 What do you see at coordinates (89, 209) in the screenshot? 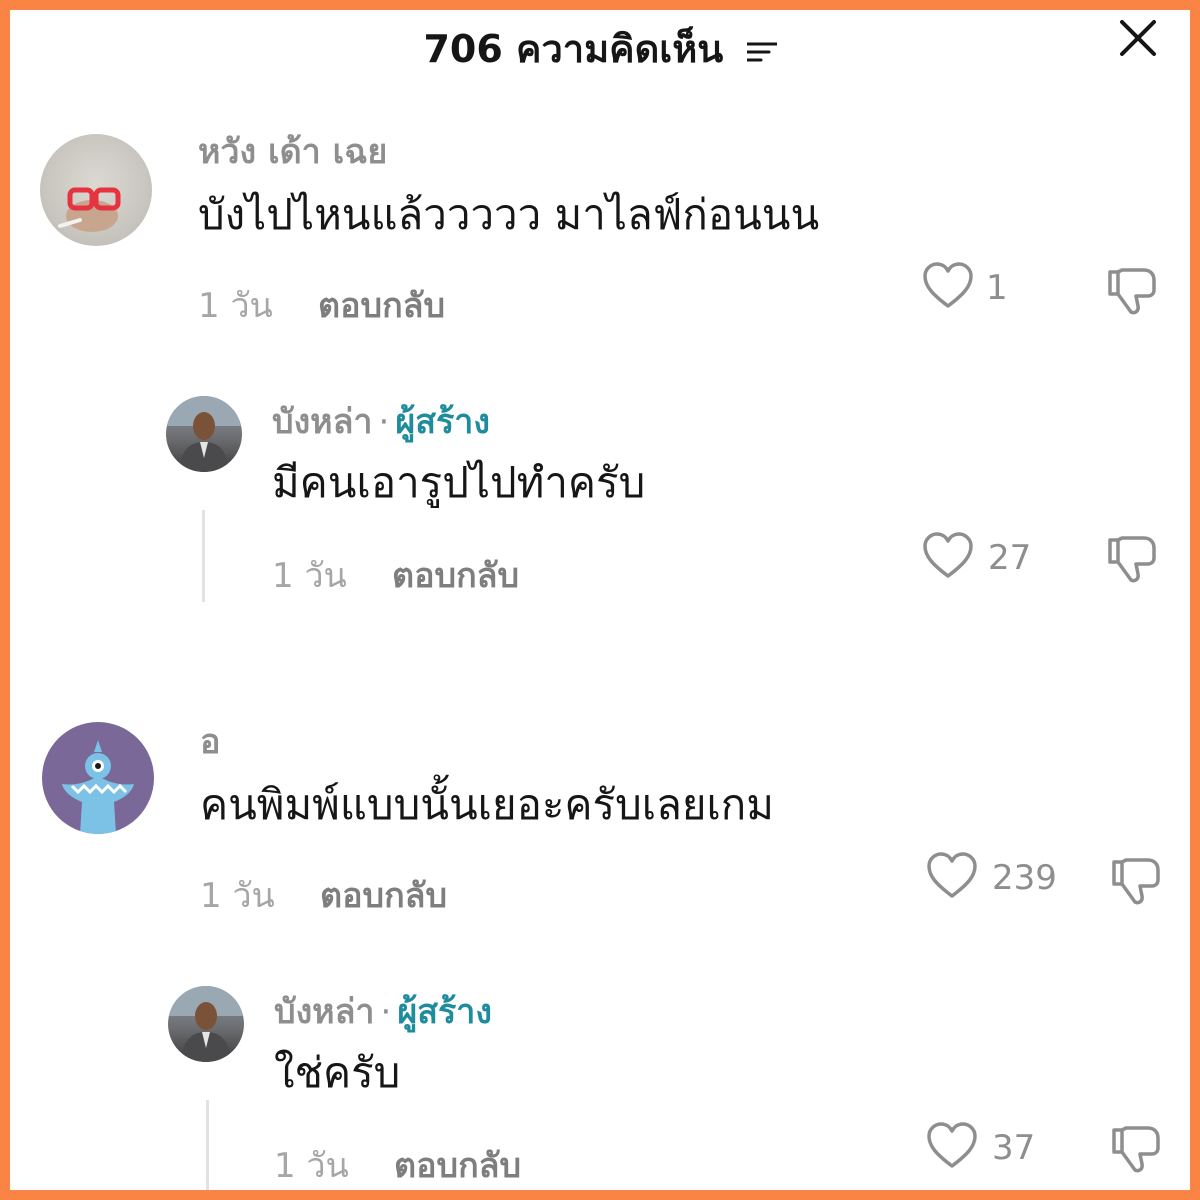
I see `sunglasses-avatar-icon` at bounding box center [89, 209].